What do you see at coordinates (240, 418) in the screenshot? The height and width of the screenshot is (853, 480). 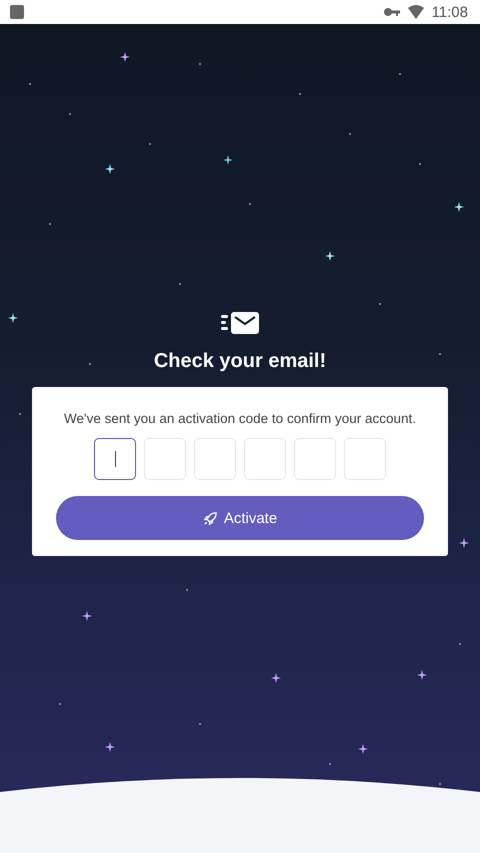 I see `activation-message: We've sent you an activation code to confirm your account.` at bounding box center [240, 418].